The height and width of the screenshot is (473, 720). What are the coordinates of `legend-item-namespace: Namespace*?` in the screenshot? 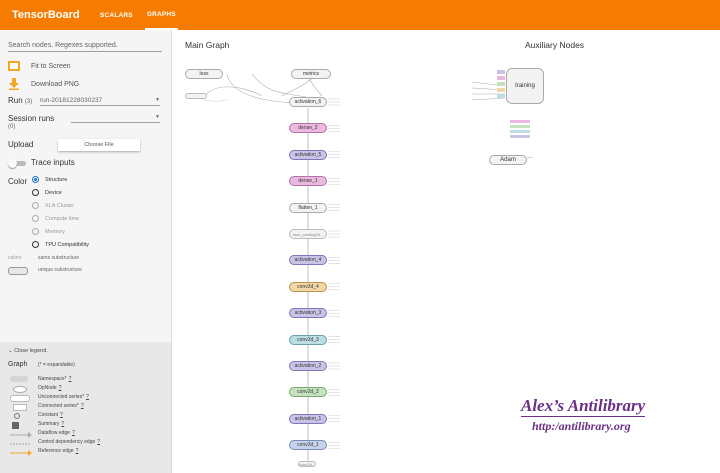 It's located at (54, 379).